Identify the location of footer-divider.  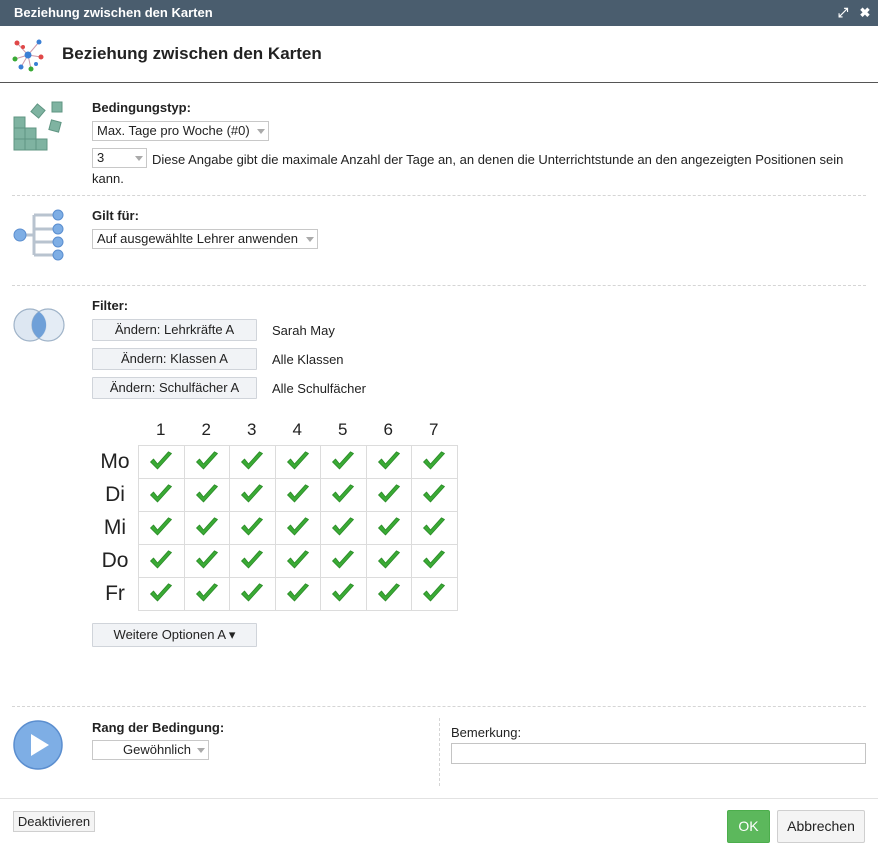
(439, 798).